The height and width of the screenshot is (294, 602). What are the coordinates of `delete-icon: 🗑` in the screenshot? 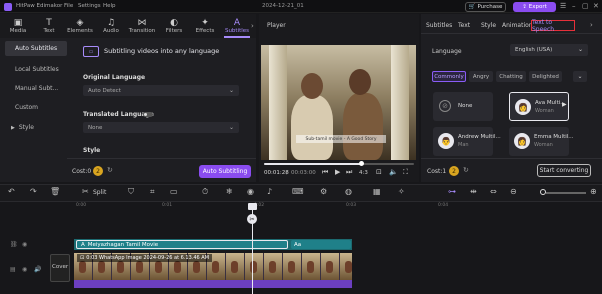 It's located at (55, 191).